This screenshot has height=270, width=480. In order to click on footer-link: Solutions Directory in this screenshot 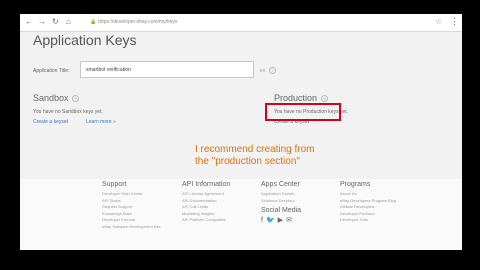, I will do `click(281, 201)`.